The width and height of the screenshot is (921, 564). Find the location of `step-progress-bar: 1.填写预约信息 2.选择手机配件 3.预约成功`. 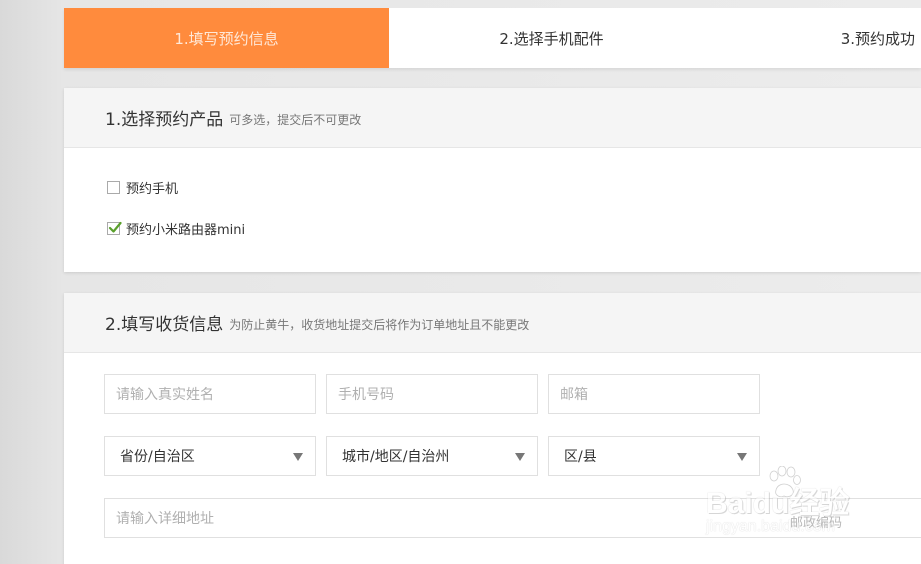

step-progress-bar: 1.填写预约信息 2.选择手机配件 3.预约成功 is located at coordinates (492, 38).